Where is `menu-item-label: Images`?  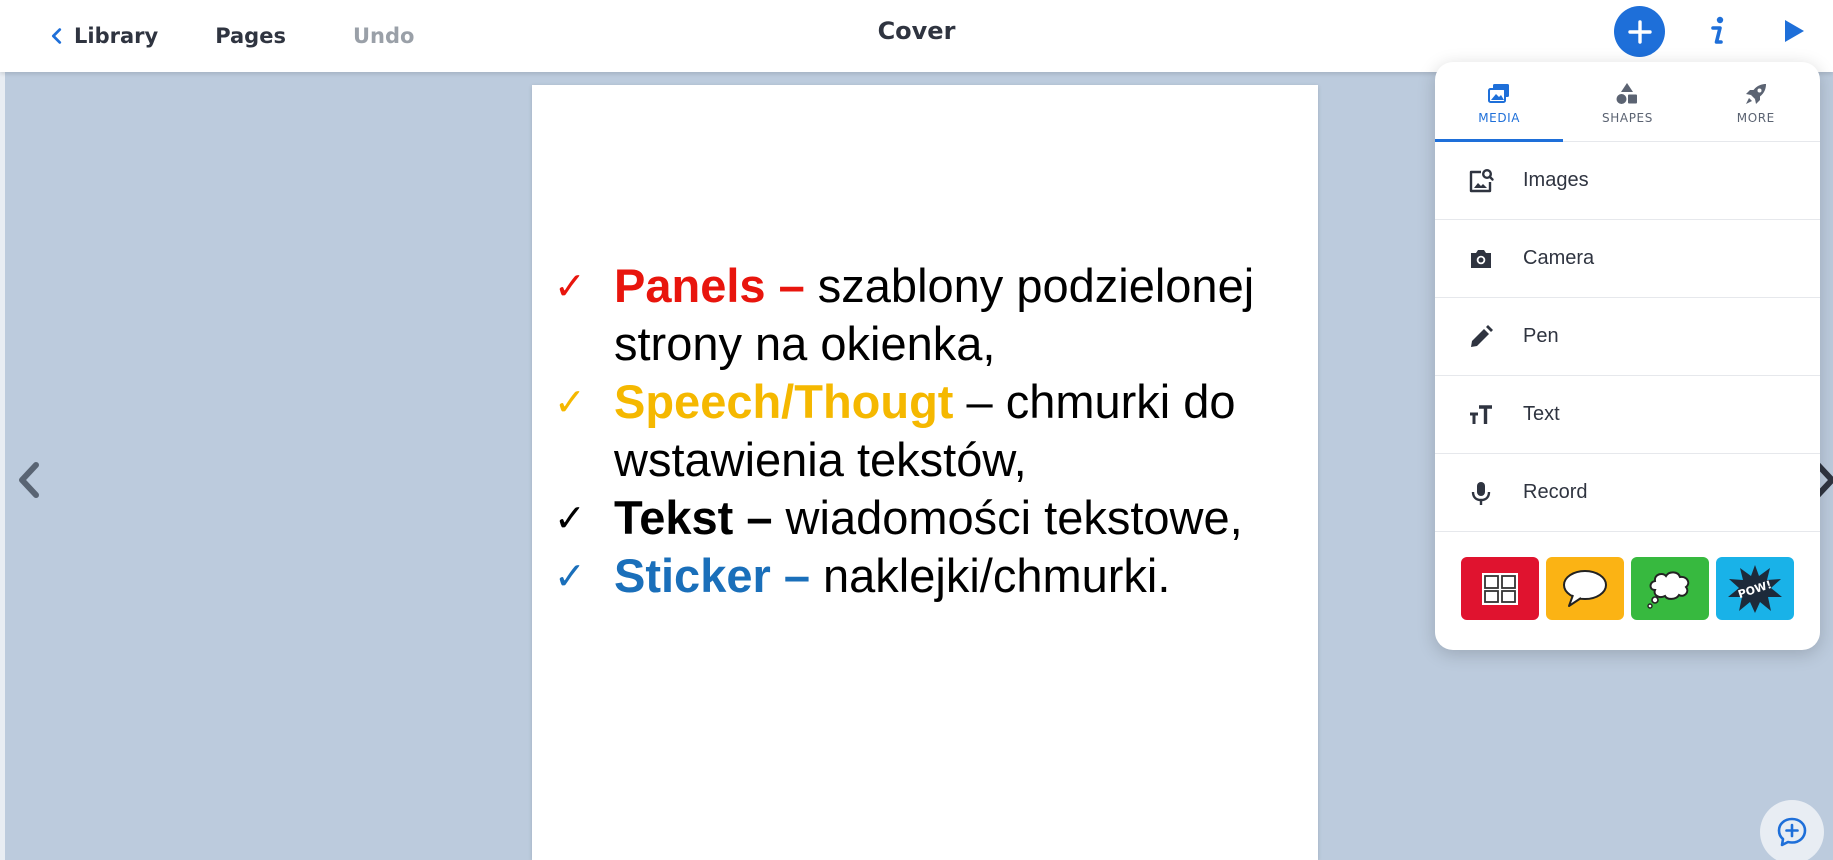 menu-item-label: Images is located at coordinates (1556, 180).